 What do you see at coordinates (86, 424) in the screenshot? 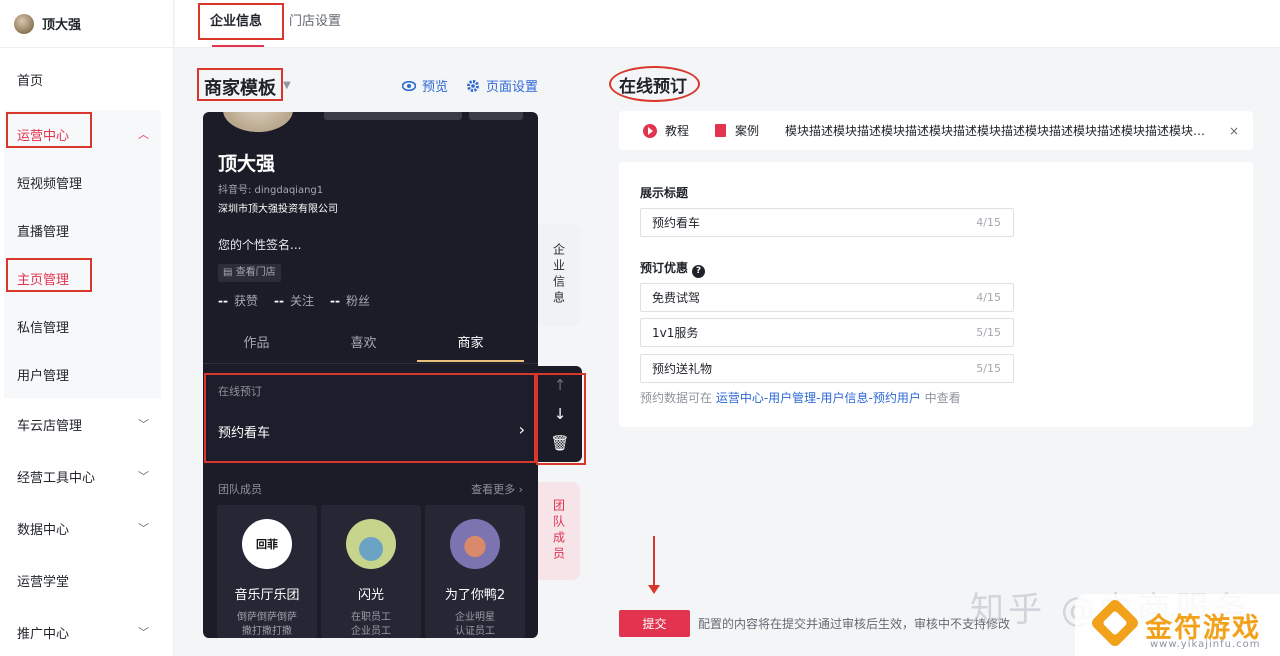
I see `sidebar-item-car-store: 车云店管理 ﹀` at bounding box center [86, 424].